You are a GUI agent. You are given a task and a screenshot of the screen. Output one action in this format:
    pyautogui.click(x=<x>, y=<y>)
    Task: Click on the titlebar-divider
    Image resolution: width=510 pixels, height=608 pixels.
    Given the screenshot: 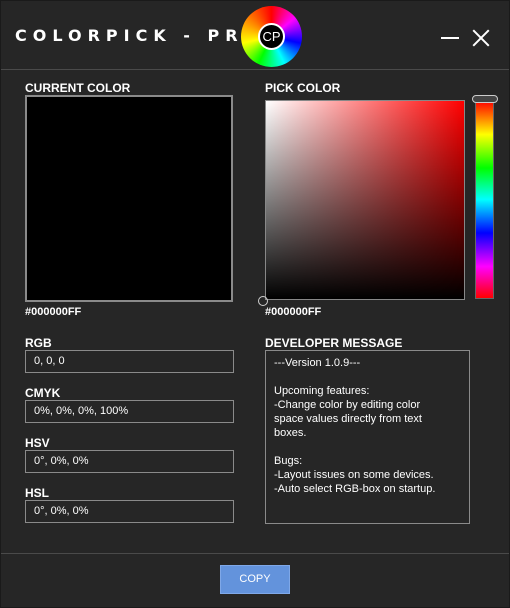 What is the action you would take?
    pyautogui.click(x=255, y=69)
    